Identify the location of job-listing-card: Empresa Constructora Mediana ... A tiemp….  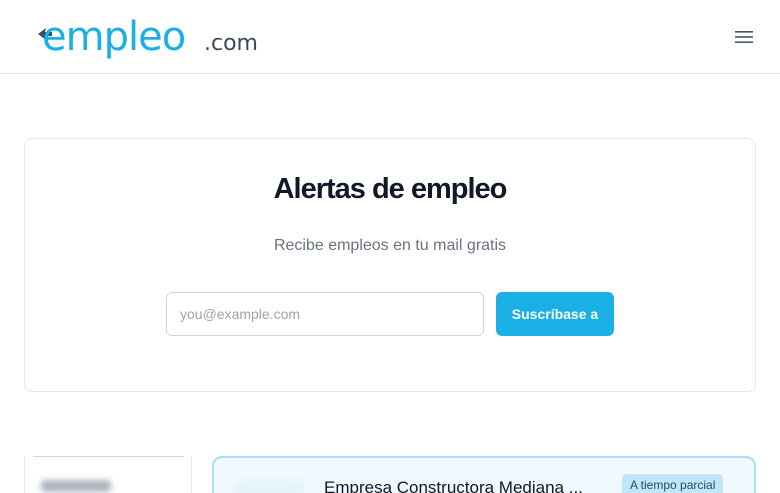
(484, 474).